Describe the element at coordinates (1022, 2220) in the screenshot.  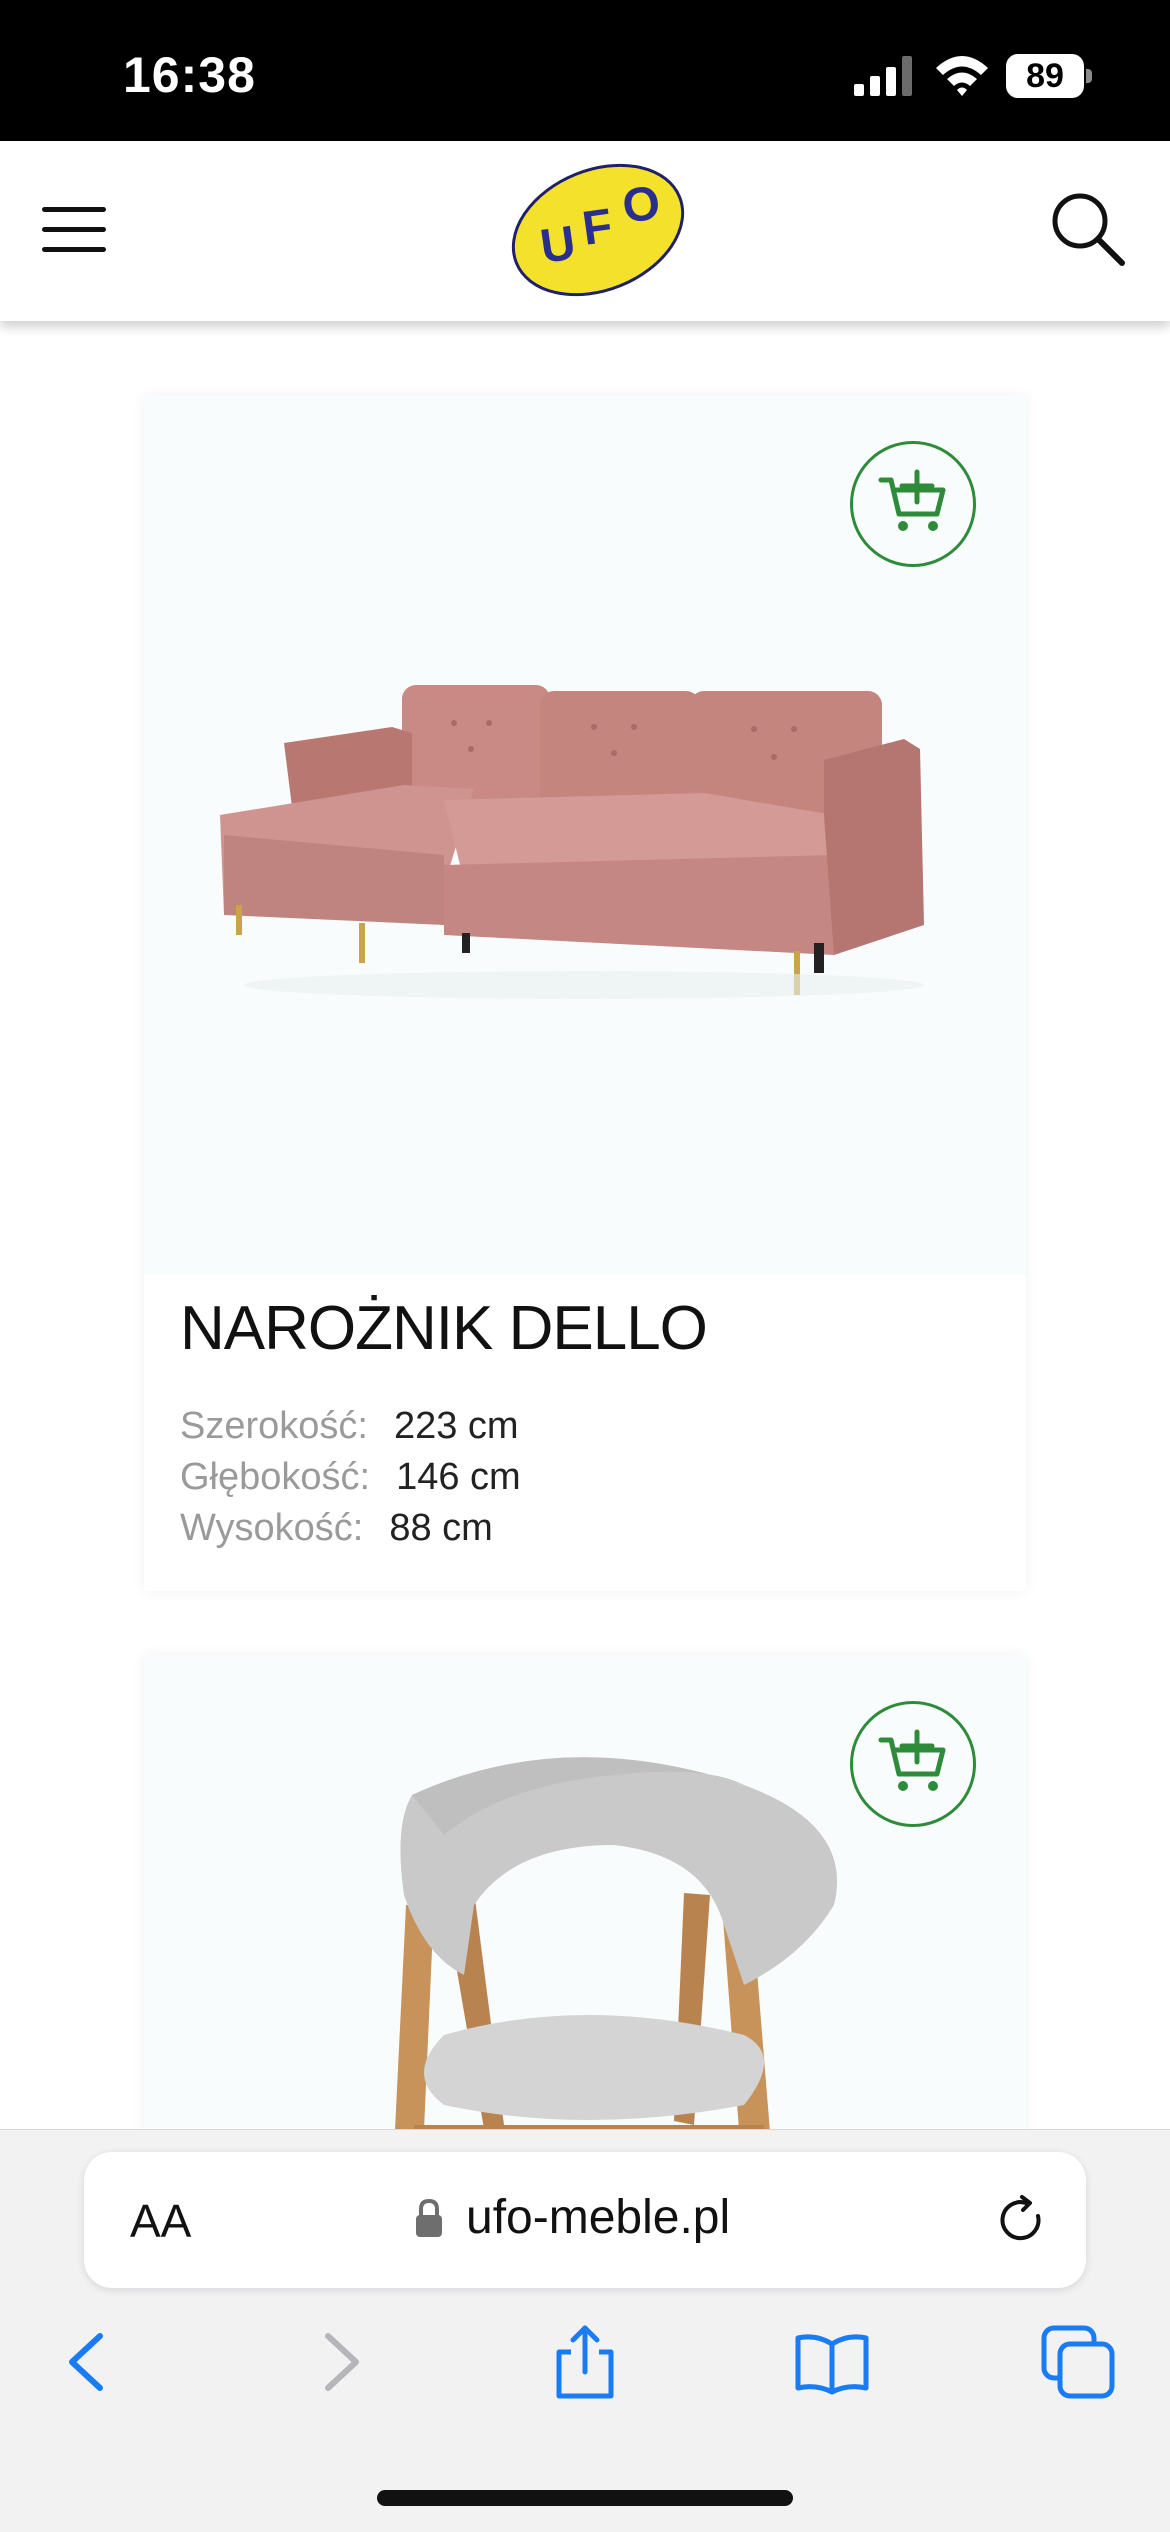
I see `reload-icon` at that location.